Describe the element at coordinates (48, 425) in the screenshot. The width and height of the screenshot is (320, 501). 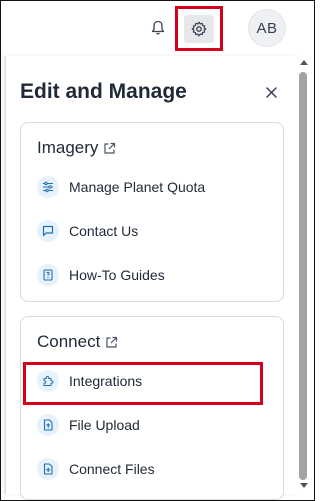
I see `file-upload-icon` at that location.